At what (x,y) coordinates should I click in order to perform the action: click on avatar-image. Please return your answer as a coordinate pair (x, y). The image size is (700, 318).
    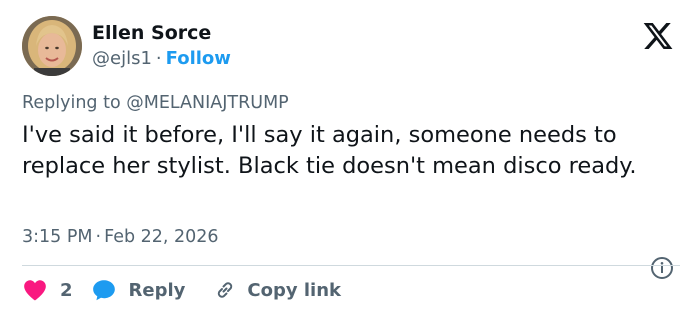
    Looking at the image, I should click on (52, 46).